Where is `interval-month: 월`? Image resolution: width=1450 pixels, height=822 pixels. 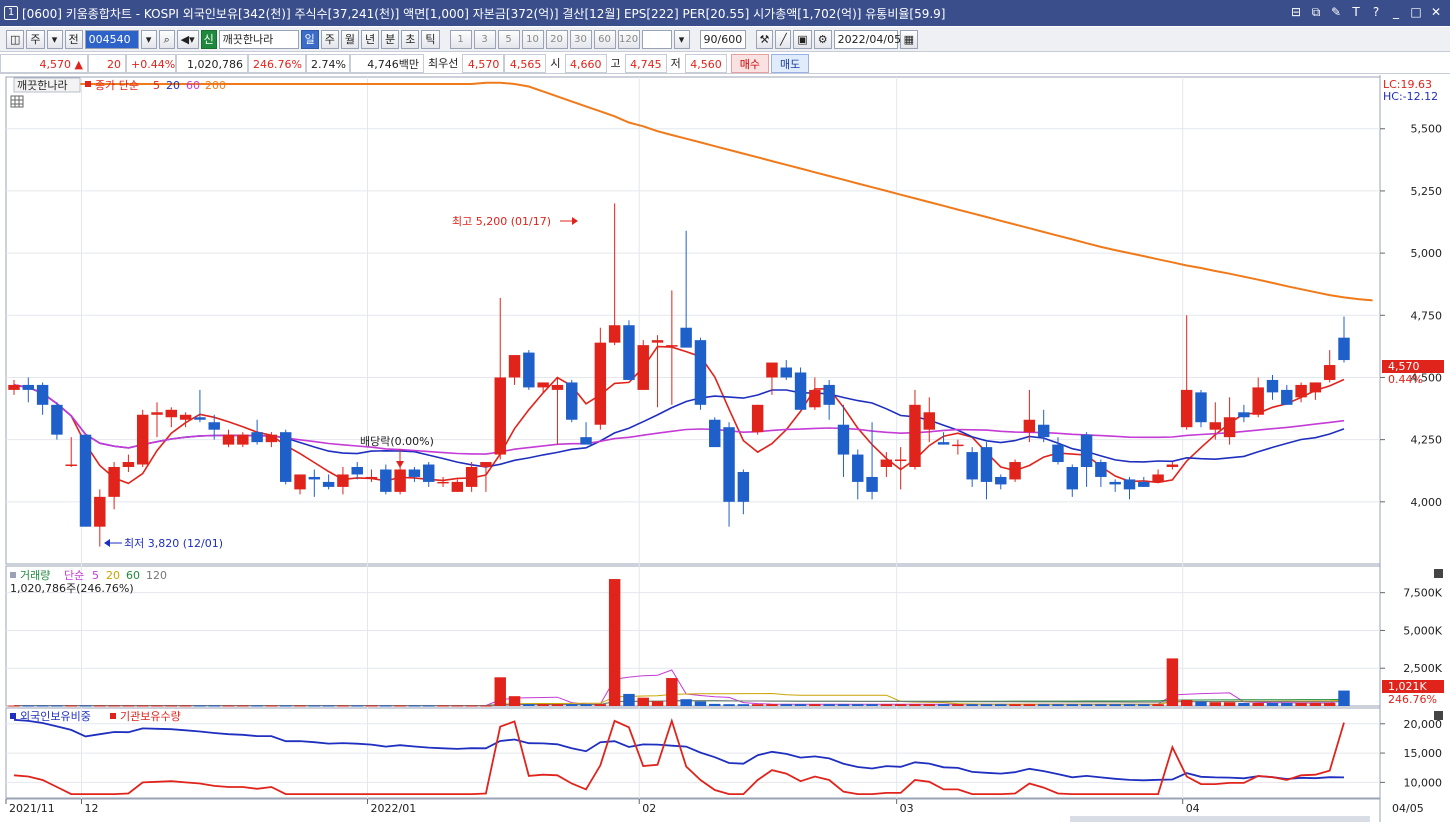
interval-month: 월 is located at coordinates (350, 39).